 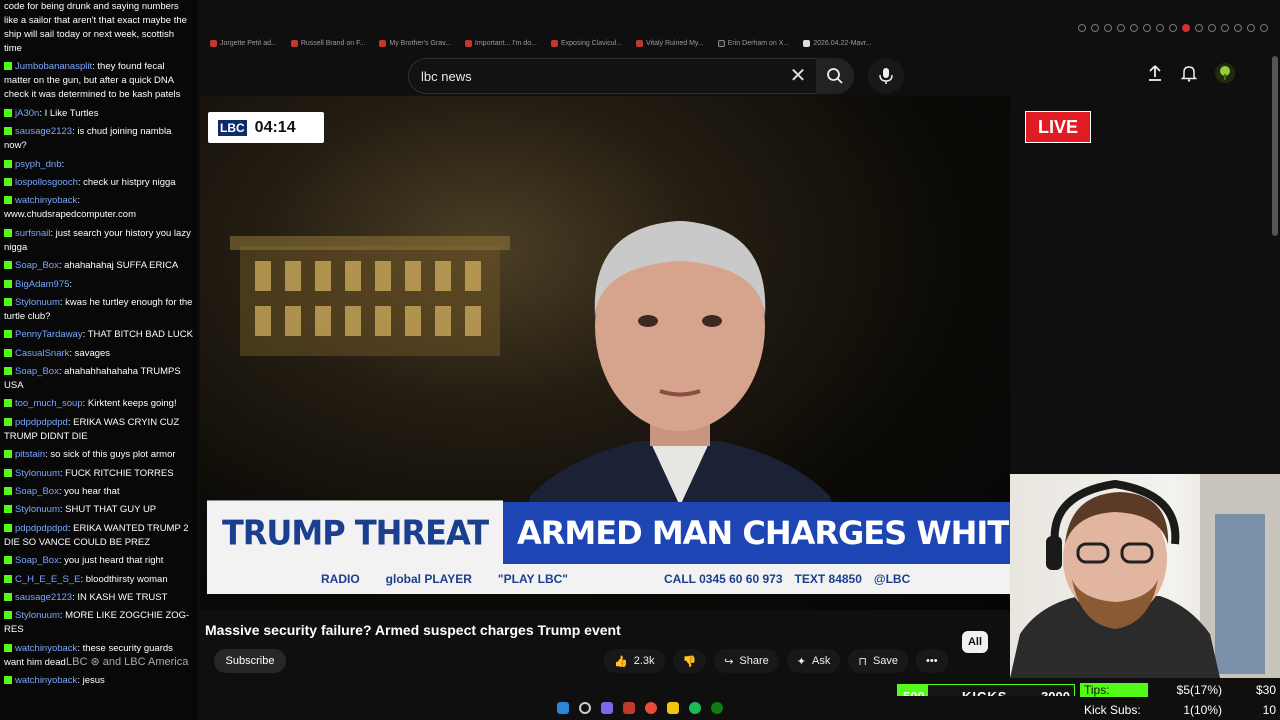 What do you see at coordinates (1155, 73) in the screenshot?
I see `upload-icon` at bounding box center [1155, 73].